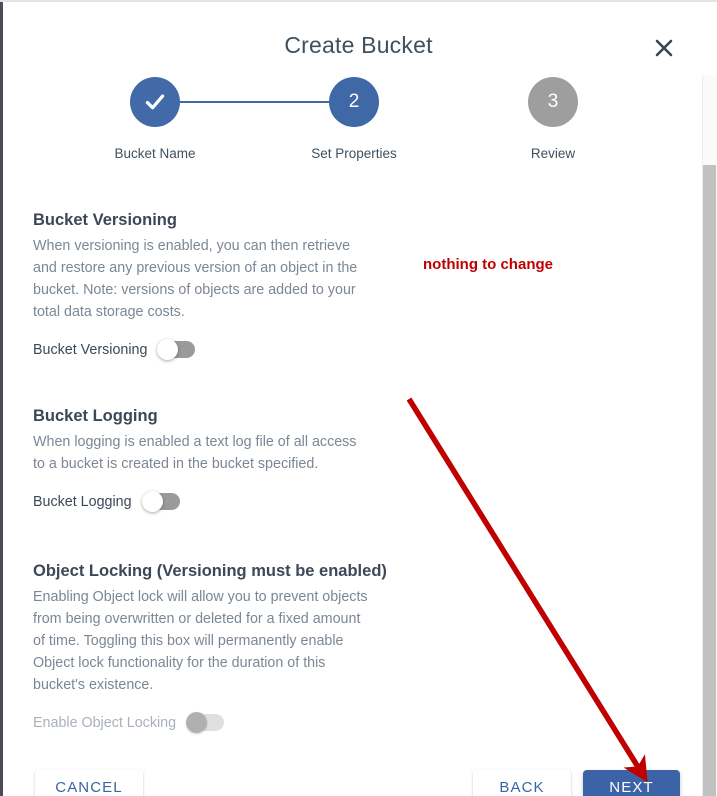 The width and height of the screenshot is (717, 796). What do you see at coordinates (709, 480) in the screenshot?
I see `vertical-scrollbar-thumb` at bounding box center [709, 480].